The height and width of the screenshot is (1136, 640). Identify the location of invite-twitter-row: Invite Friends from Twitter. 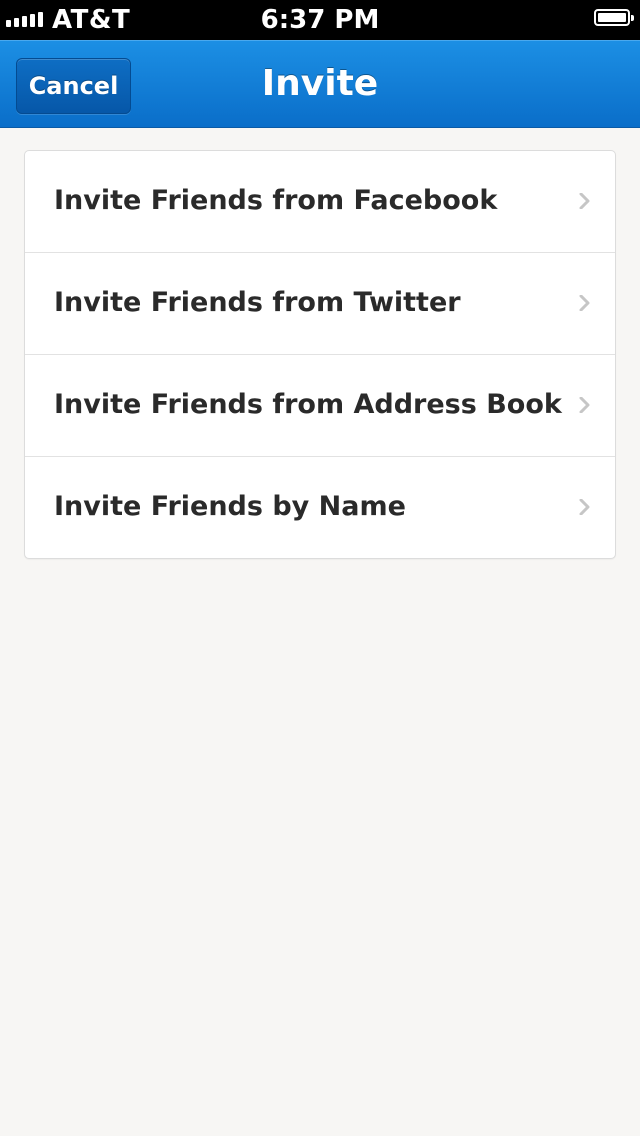
(320, 304).